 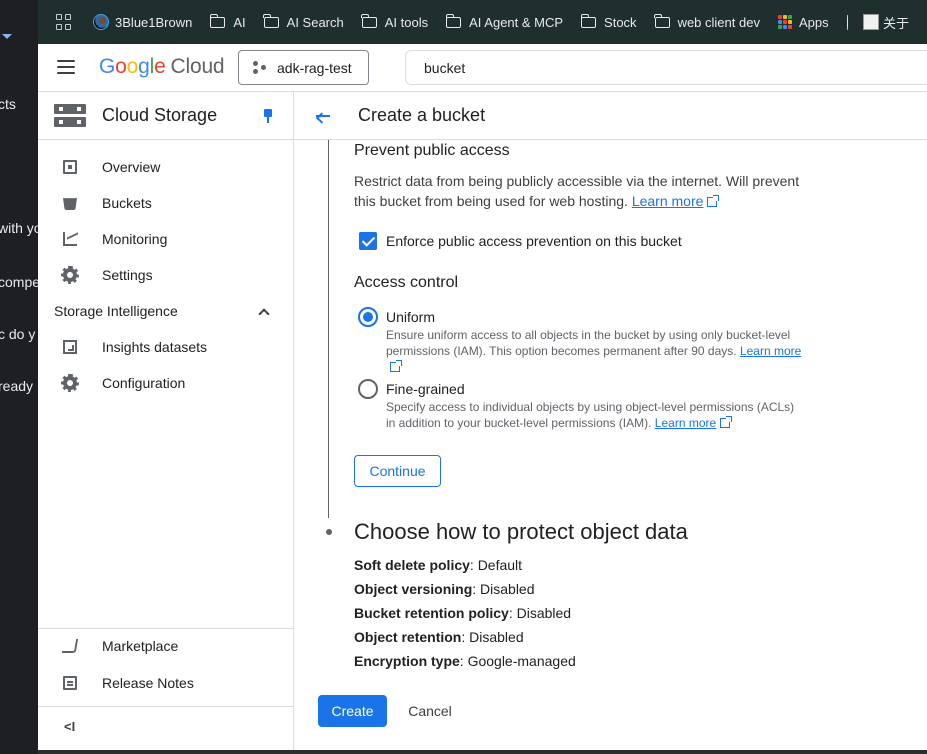 I want to click on link-text: Learn, so click(x=755, y=351).